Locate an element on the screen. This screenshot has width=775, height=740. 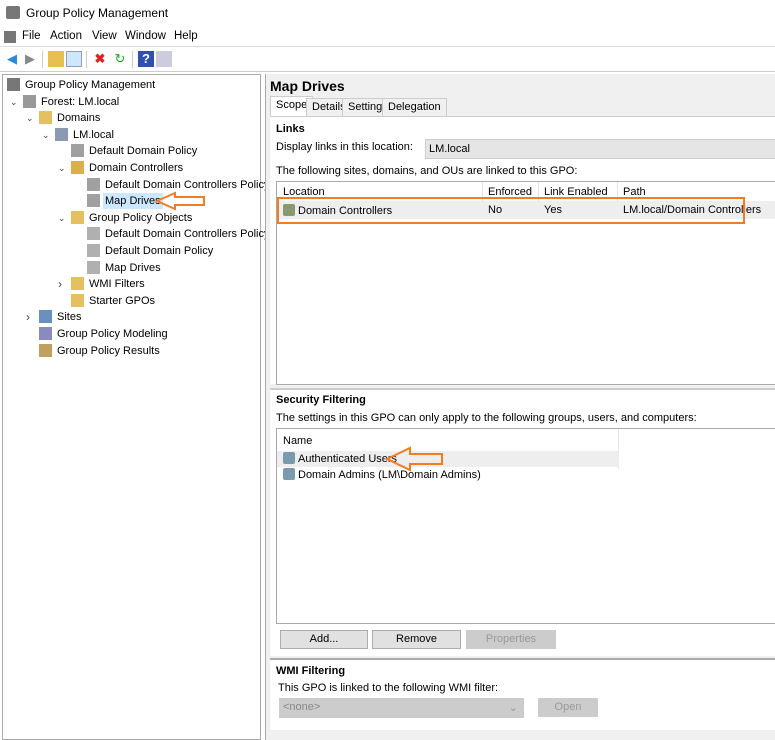
tree-item-label: Group Policy Results is located at coordinates (108, 350).